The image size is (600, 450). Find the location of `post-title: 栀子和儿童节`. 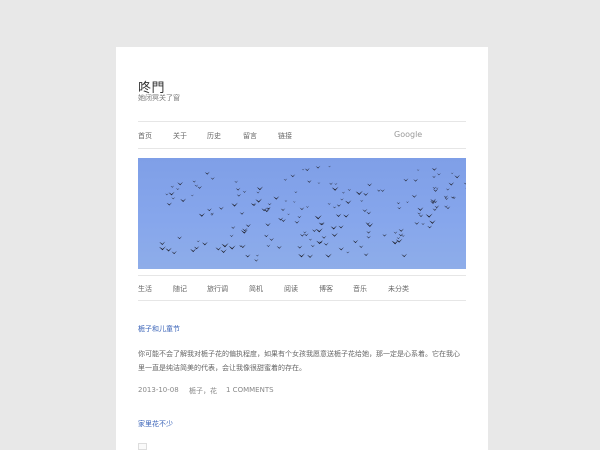

post-title: 栀子和儿童节 is located at coordinates (159, 329).